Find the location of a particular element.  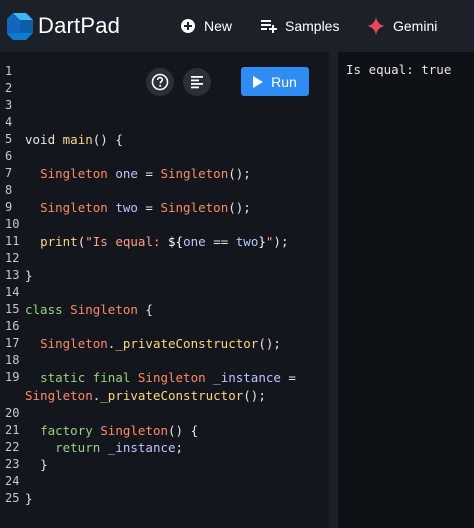

code-line-21: factory Singleton() { is located at coordinates (119, 430).